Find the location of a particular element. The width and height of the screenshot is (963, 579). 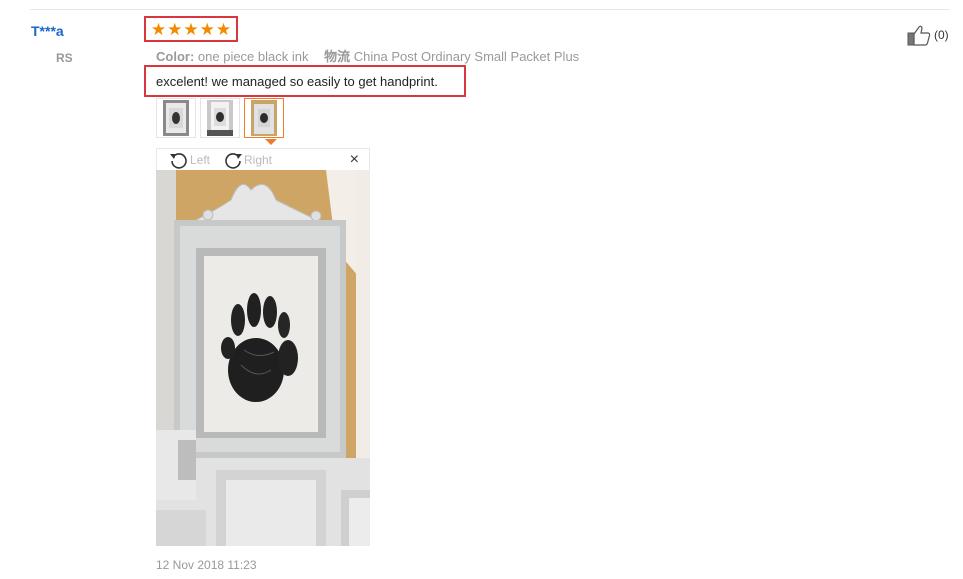

rotate-left-button: Left is located at coordinates (189, 160).